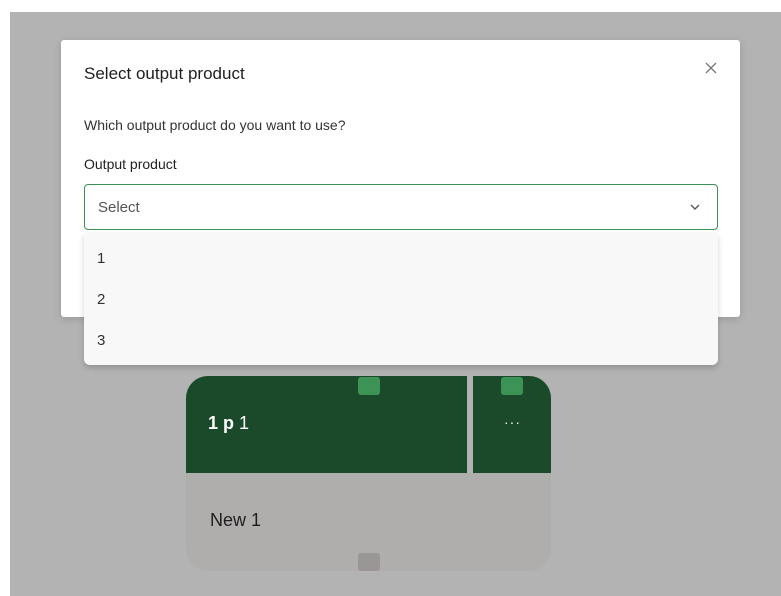 This screenshot has width=781, height=596. What do you see at coordinates (119, 207) in the screenshot?
I see `select-placeholder: Select` at bounding box center [119, 207].